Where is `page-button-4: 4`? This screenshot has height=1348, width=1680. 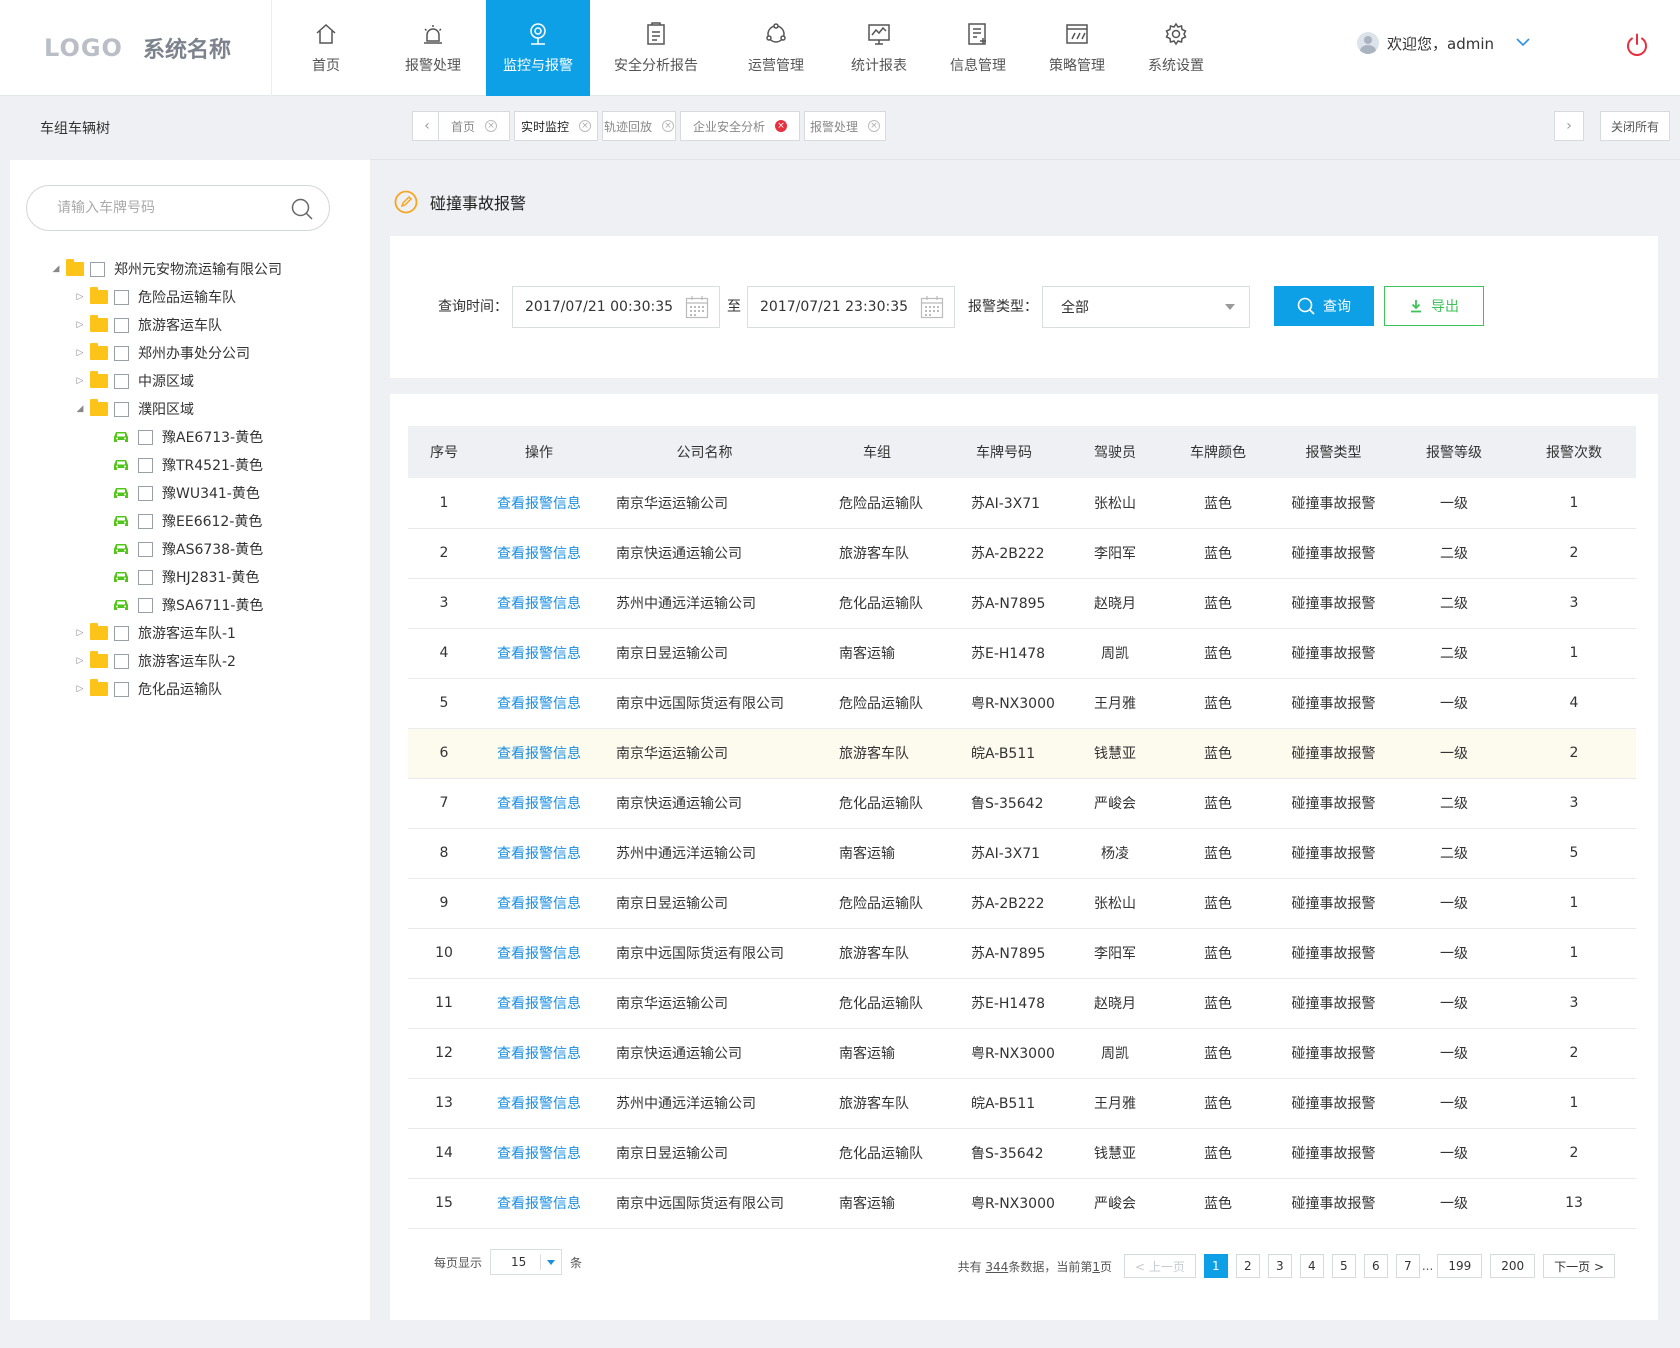
page-button-4: 4 is located at coordinates (1311, 1266).